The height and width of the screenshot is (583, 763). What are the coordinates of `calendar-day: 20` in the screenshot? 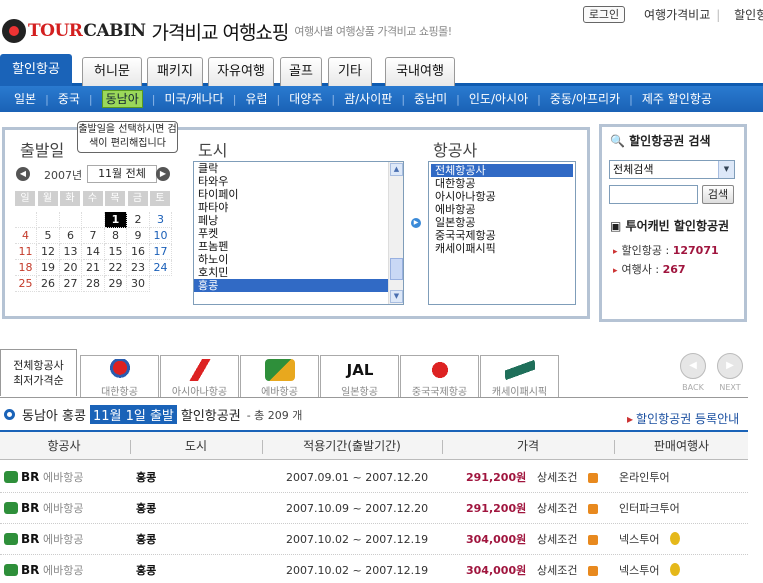 It's located at (71, 268).